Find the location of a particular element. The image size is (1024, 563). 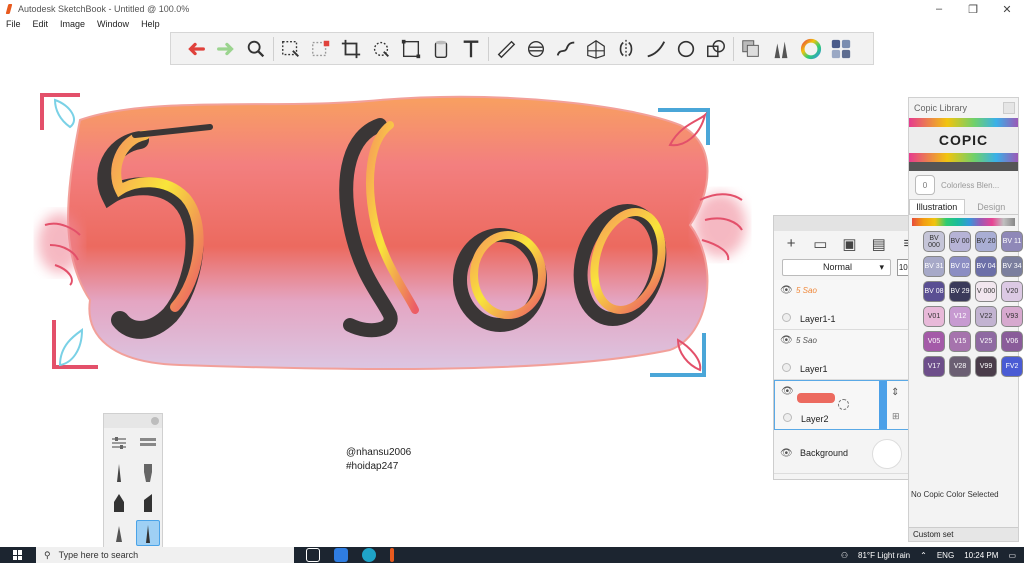

copic-swatch: BV 000 is located at coordinates (934, 241).